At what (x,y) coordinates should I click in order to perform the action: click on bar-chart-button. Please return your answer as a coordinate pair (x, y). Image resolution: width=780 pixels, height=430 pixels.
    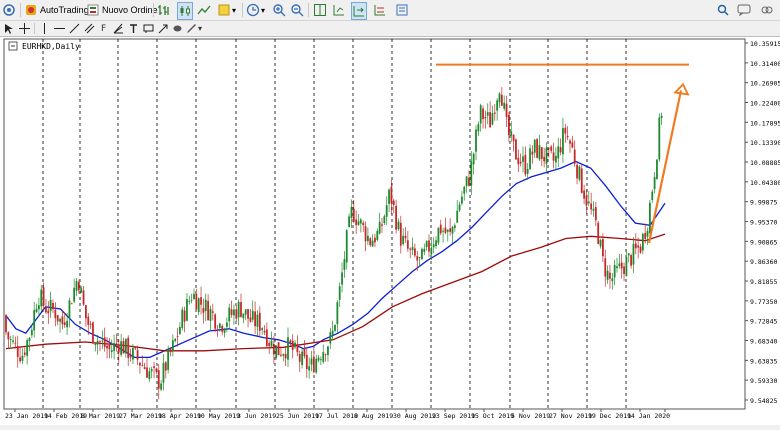
    Looking at the image, I should click on (164, 10).